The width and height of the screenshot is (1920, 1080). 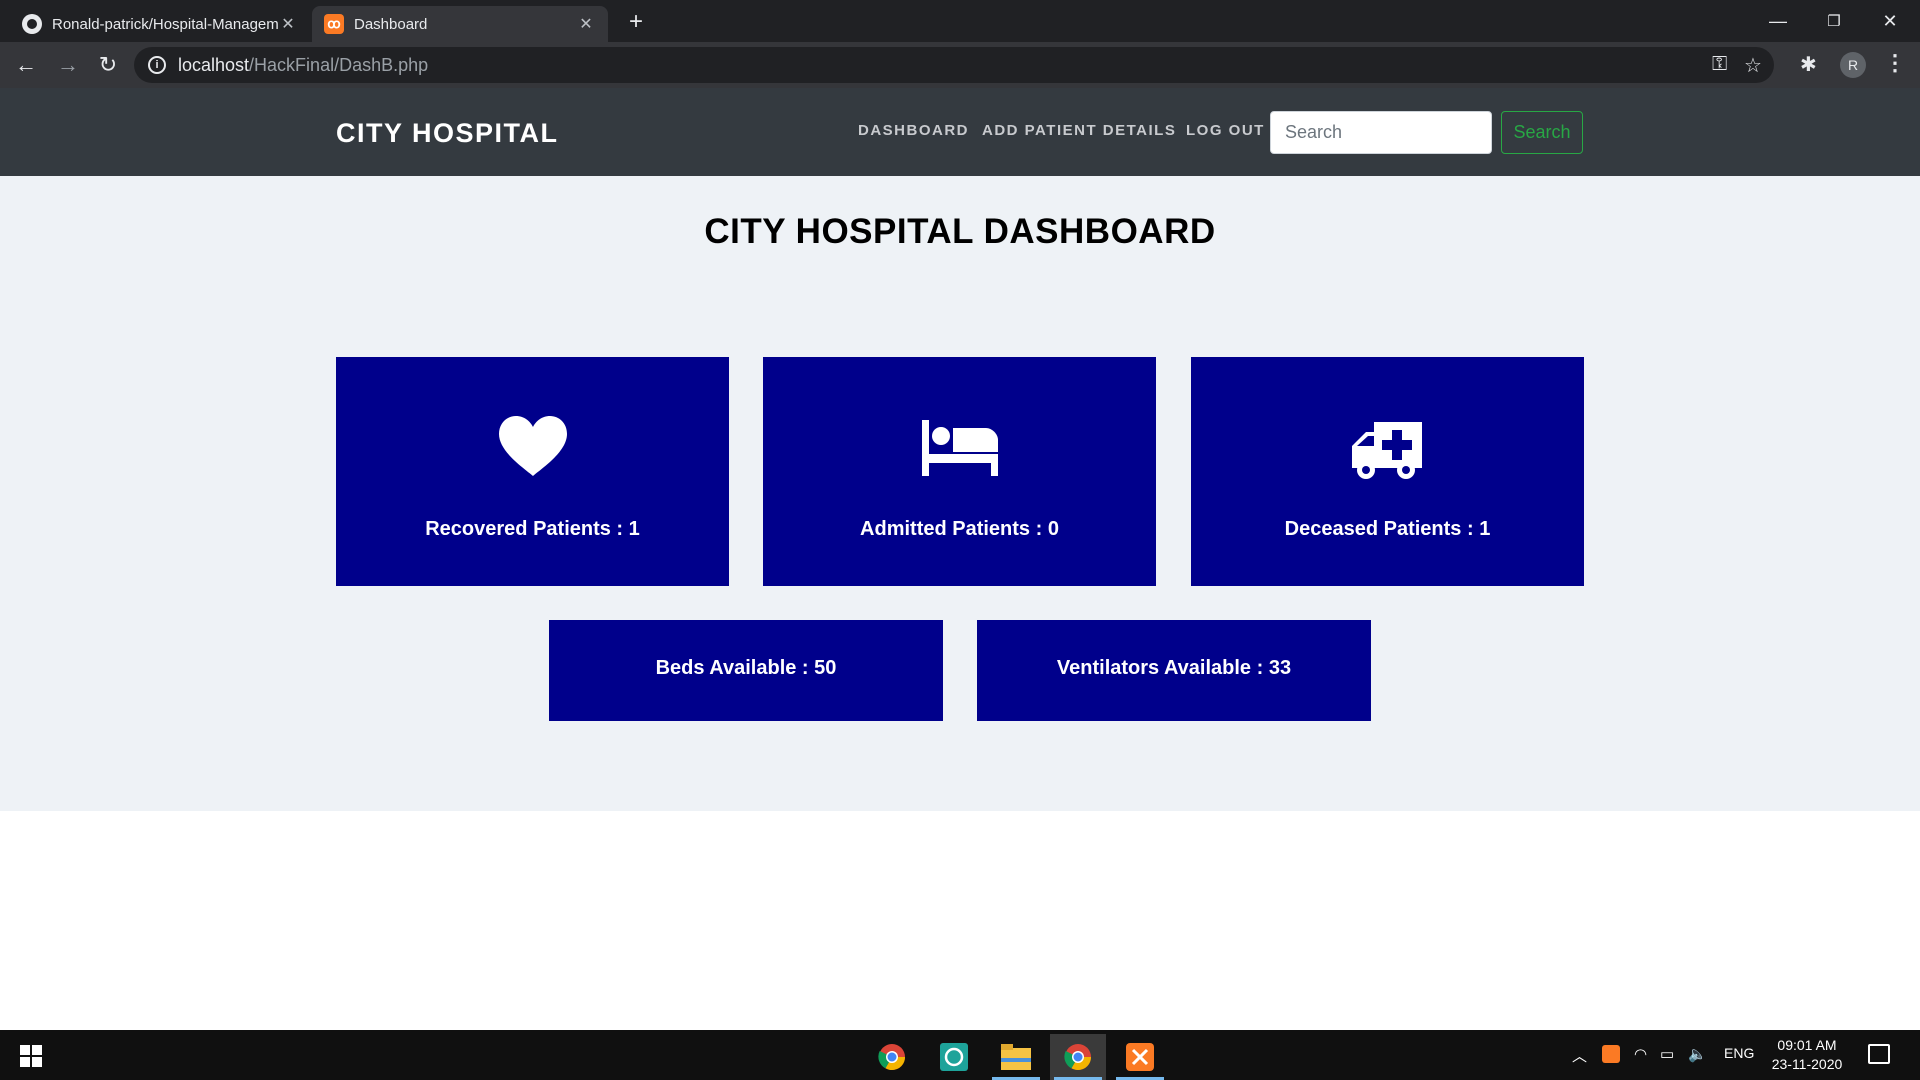 What do you see at coordinates (1739, 1053) in the screenshot?
I see `language-indicator: ENG` at bounding box center [1739, 1053].